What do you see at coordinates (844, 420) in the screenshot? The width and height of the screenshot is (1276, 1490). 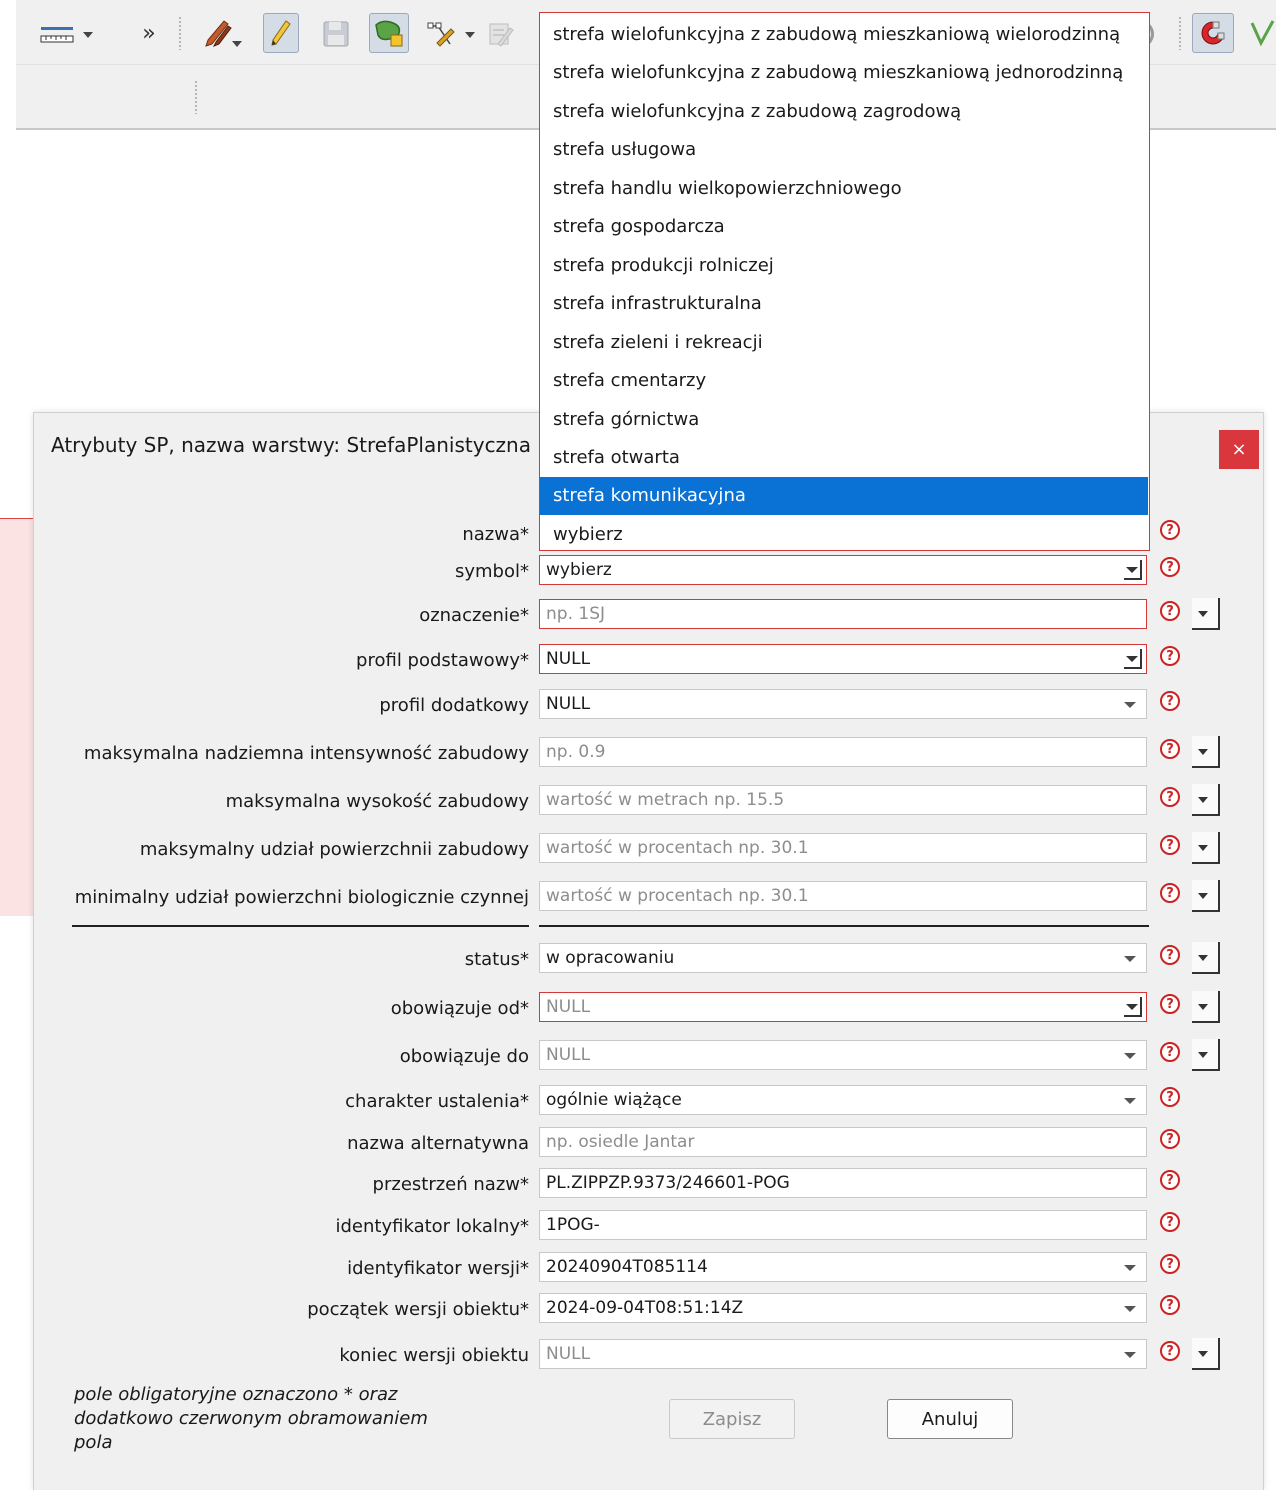 I see `dropdown-option: strefa górnictwa` at bounding box center [844, 420].